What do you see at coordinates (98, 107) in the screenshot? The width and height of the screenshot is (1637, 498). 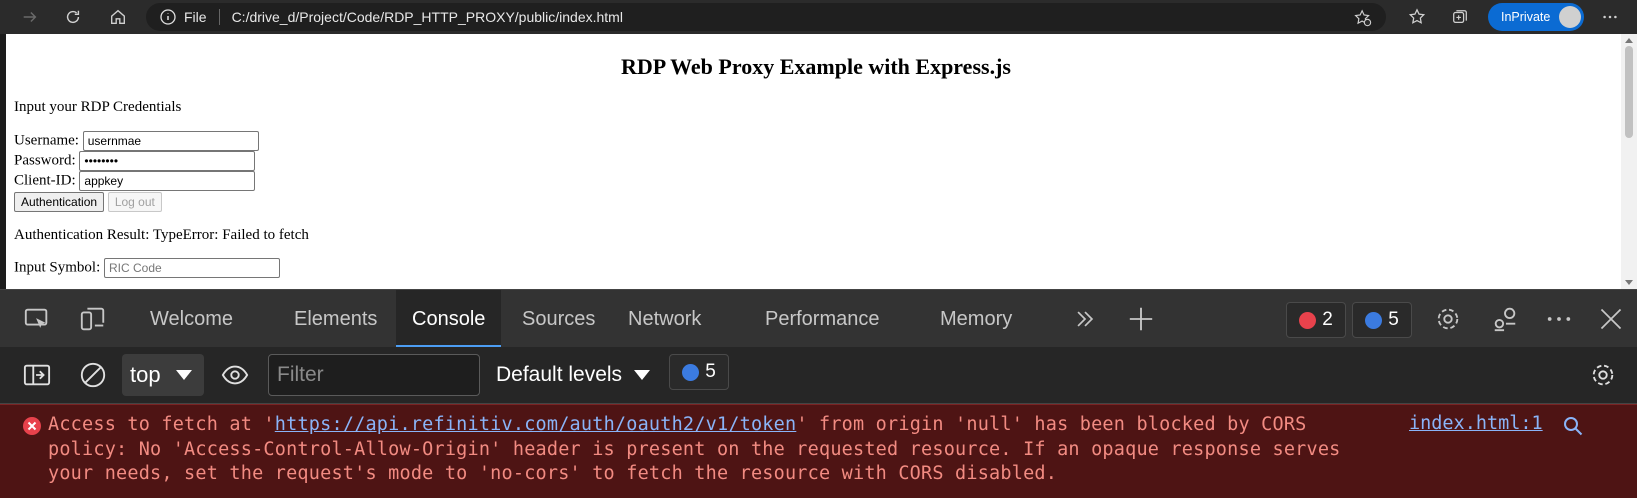 I see `credentials-intro: Input your RDP Credentials` at bounding box center [98, 107].